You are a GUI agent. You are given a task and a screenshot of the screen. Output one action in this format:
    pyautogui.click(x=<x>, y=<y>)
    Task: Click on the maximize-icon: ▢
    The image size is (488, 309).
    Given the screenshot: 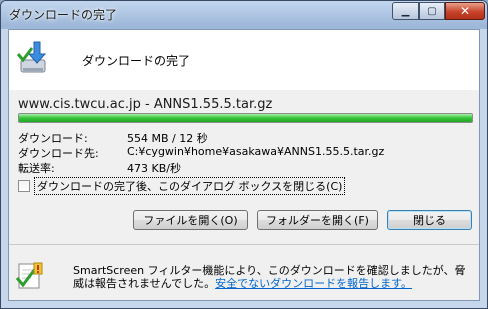 What is the action you would take?
    pyautogui.click(x=432, y=11)
    